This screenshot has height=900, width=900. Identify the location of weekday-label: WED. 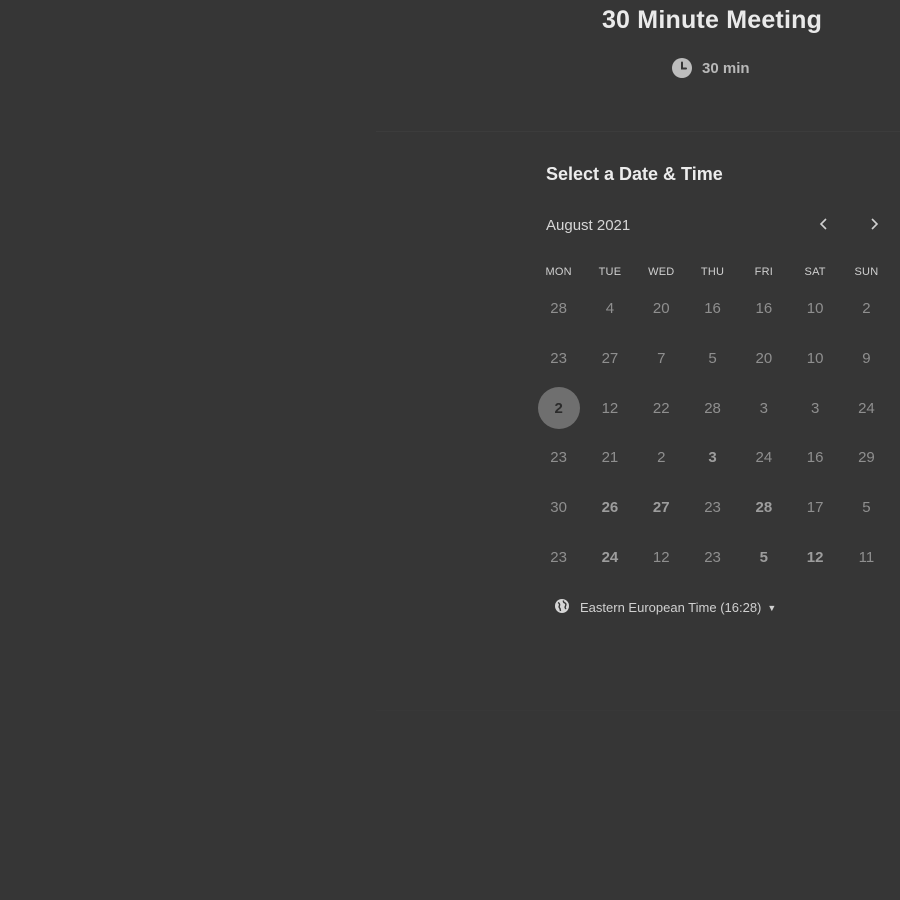
(661, 272).